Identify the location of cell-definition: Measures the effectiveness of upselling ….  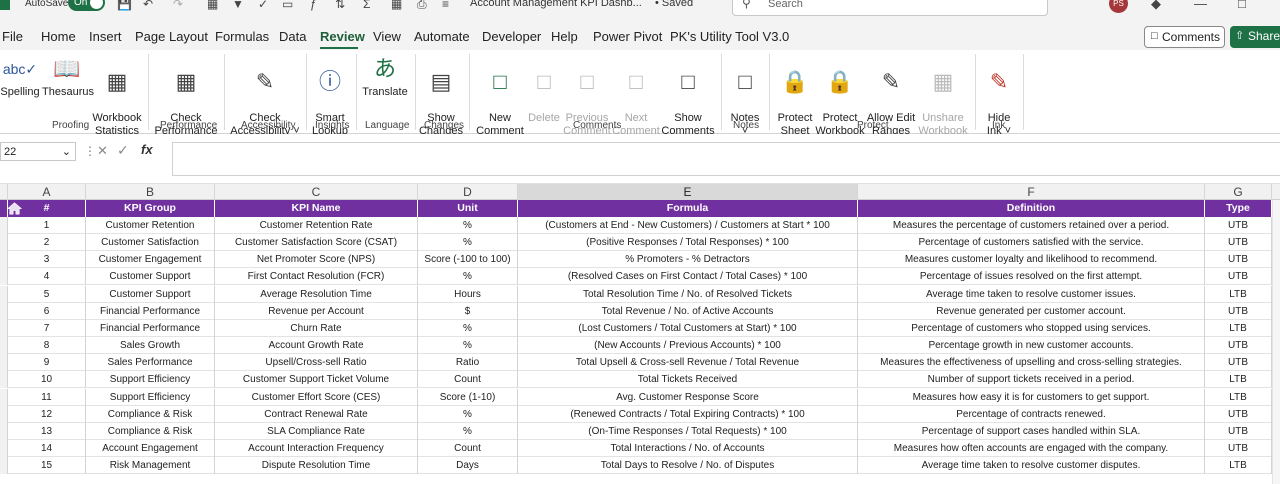
(1031, 363).